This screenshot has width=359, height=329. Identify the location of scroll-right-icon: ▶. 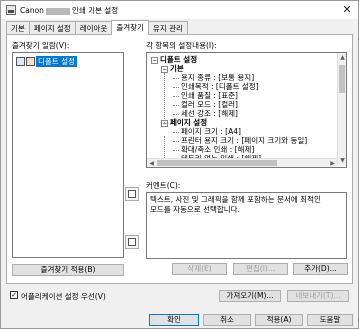
(332, 163).